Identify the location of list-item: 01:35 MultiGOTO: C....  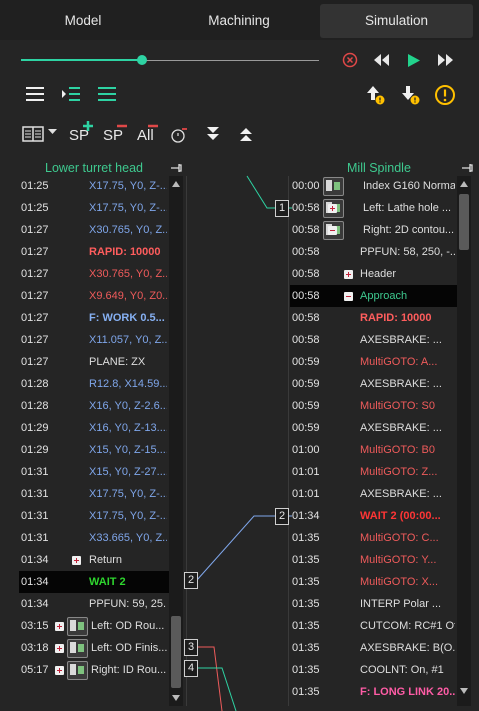
(373, 538).